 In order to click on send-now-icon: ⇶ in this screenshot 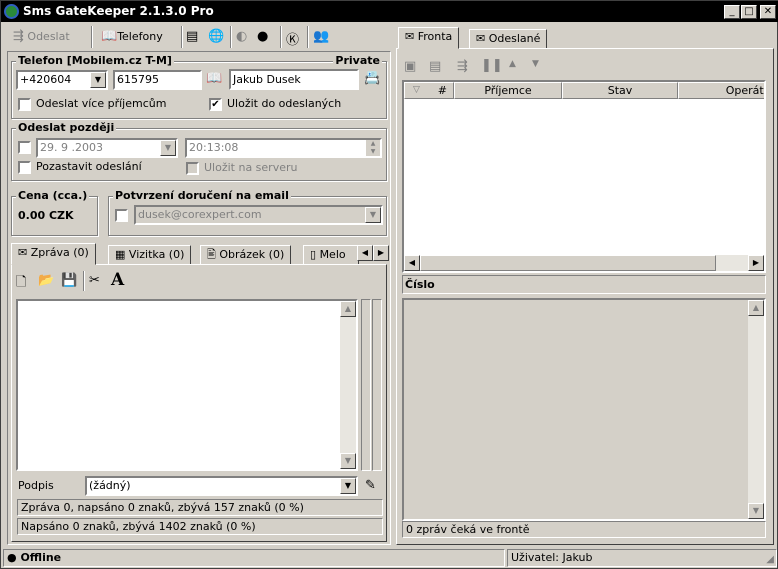, I will do `click(462, 66)`.